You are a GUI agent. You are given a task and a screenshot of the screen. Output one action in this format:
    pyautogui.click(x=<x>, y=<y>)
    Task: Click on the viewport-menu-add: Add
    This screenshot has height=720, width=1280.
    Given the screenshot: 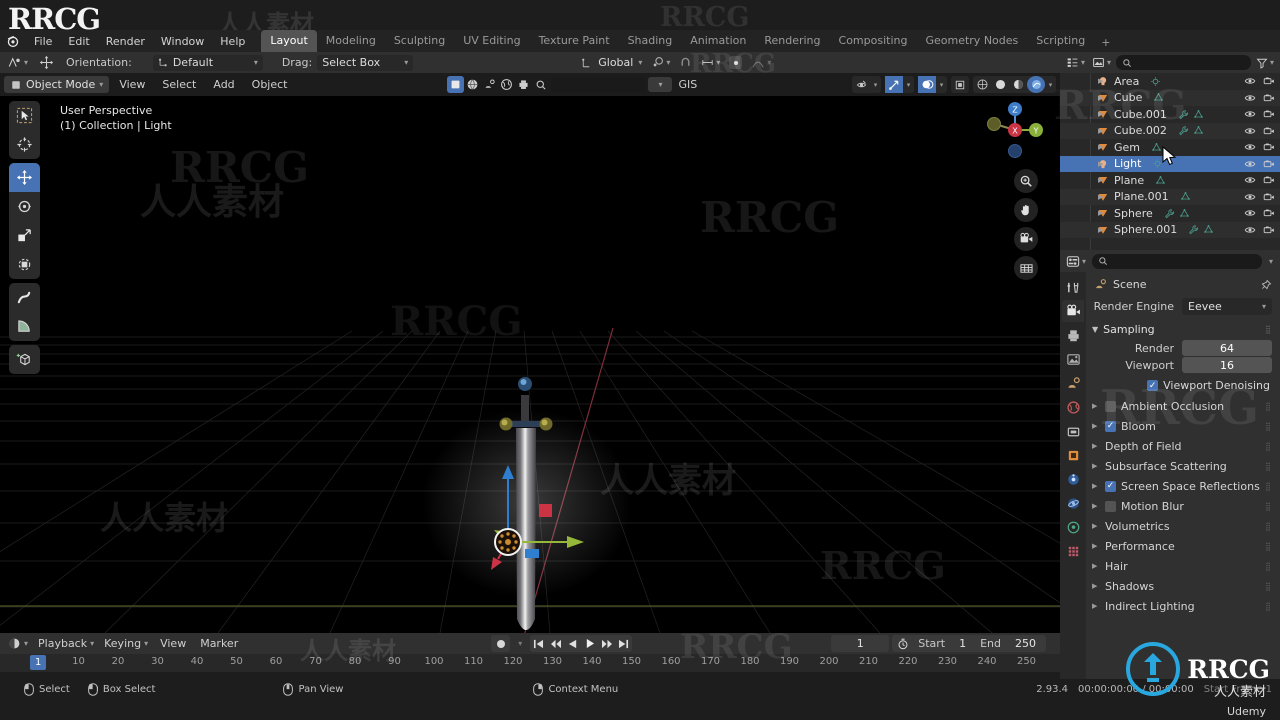 What is the action you would take?
    pyautogui.click(x=223, y=84)
    